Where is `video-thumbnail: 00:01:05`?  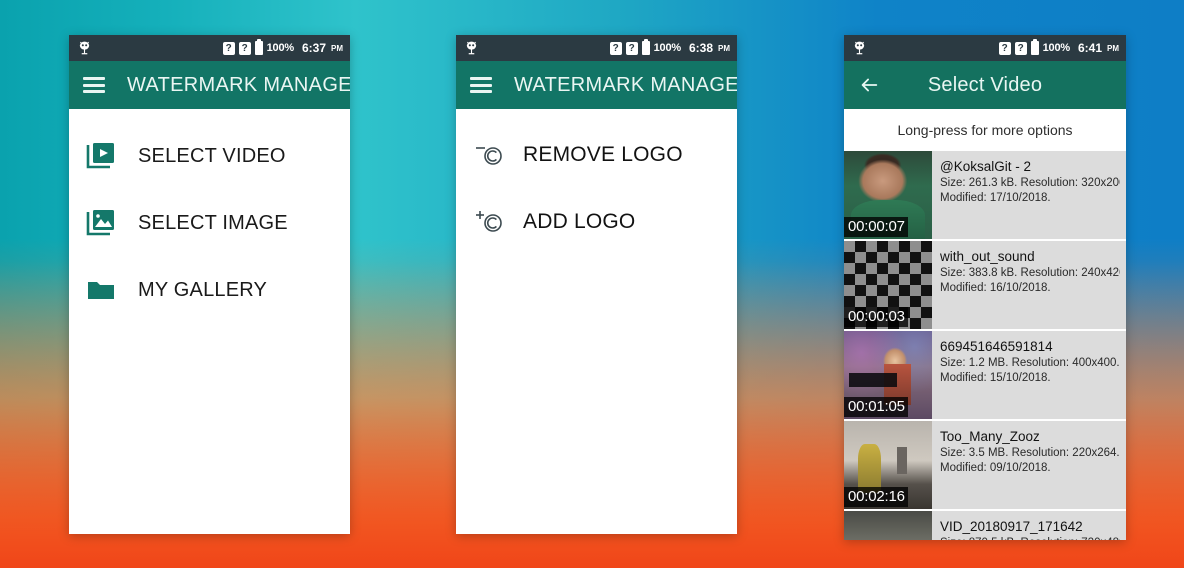
video-thumbnail: 00:01:05 is located at coordinates (888, 375).